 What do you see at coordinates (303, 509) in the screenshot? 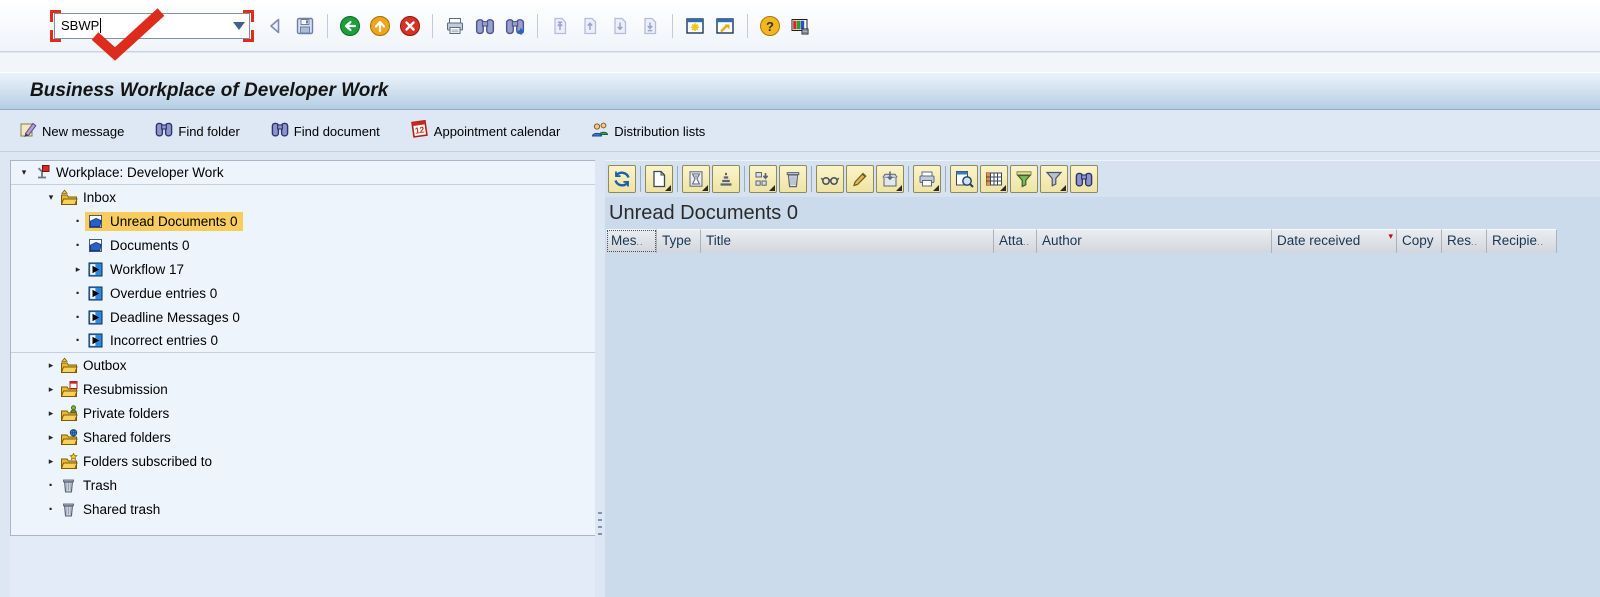
I see `tree-item-shared-trash: · Shared trash` at bounding box center [303, 509].